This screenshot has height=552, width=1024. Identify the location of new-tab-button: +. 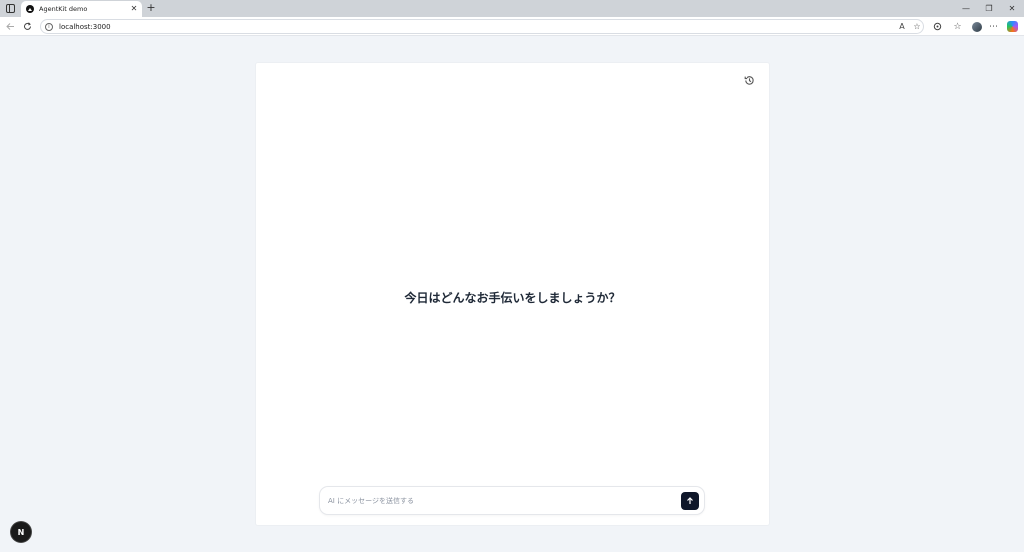
(151, 8).